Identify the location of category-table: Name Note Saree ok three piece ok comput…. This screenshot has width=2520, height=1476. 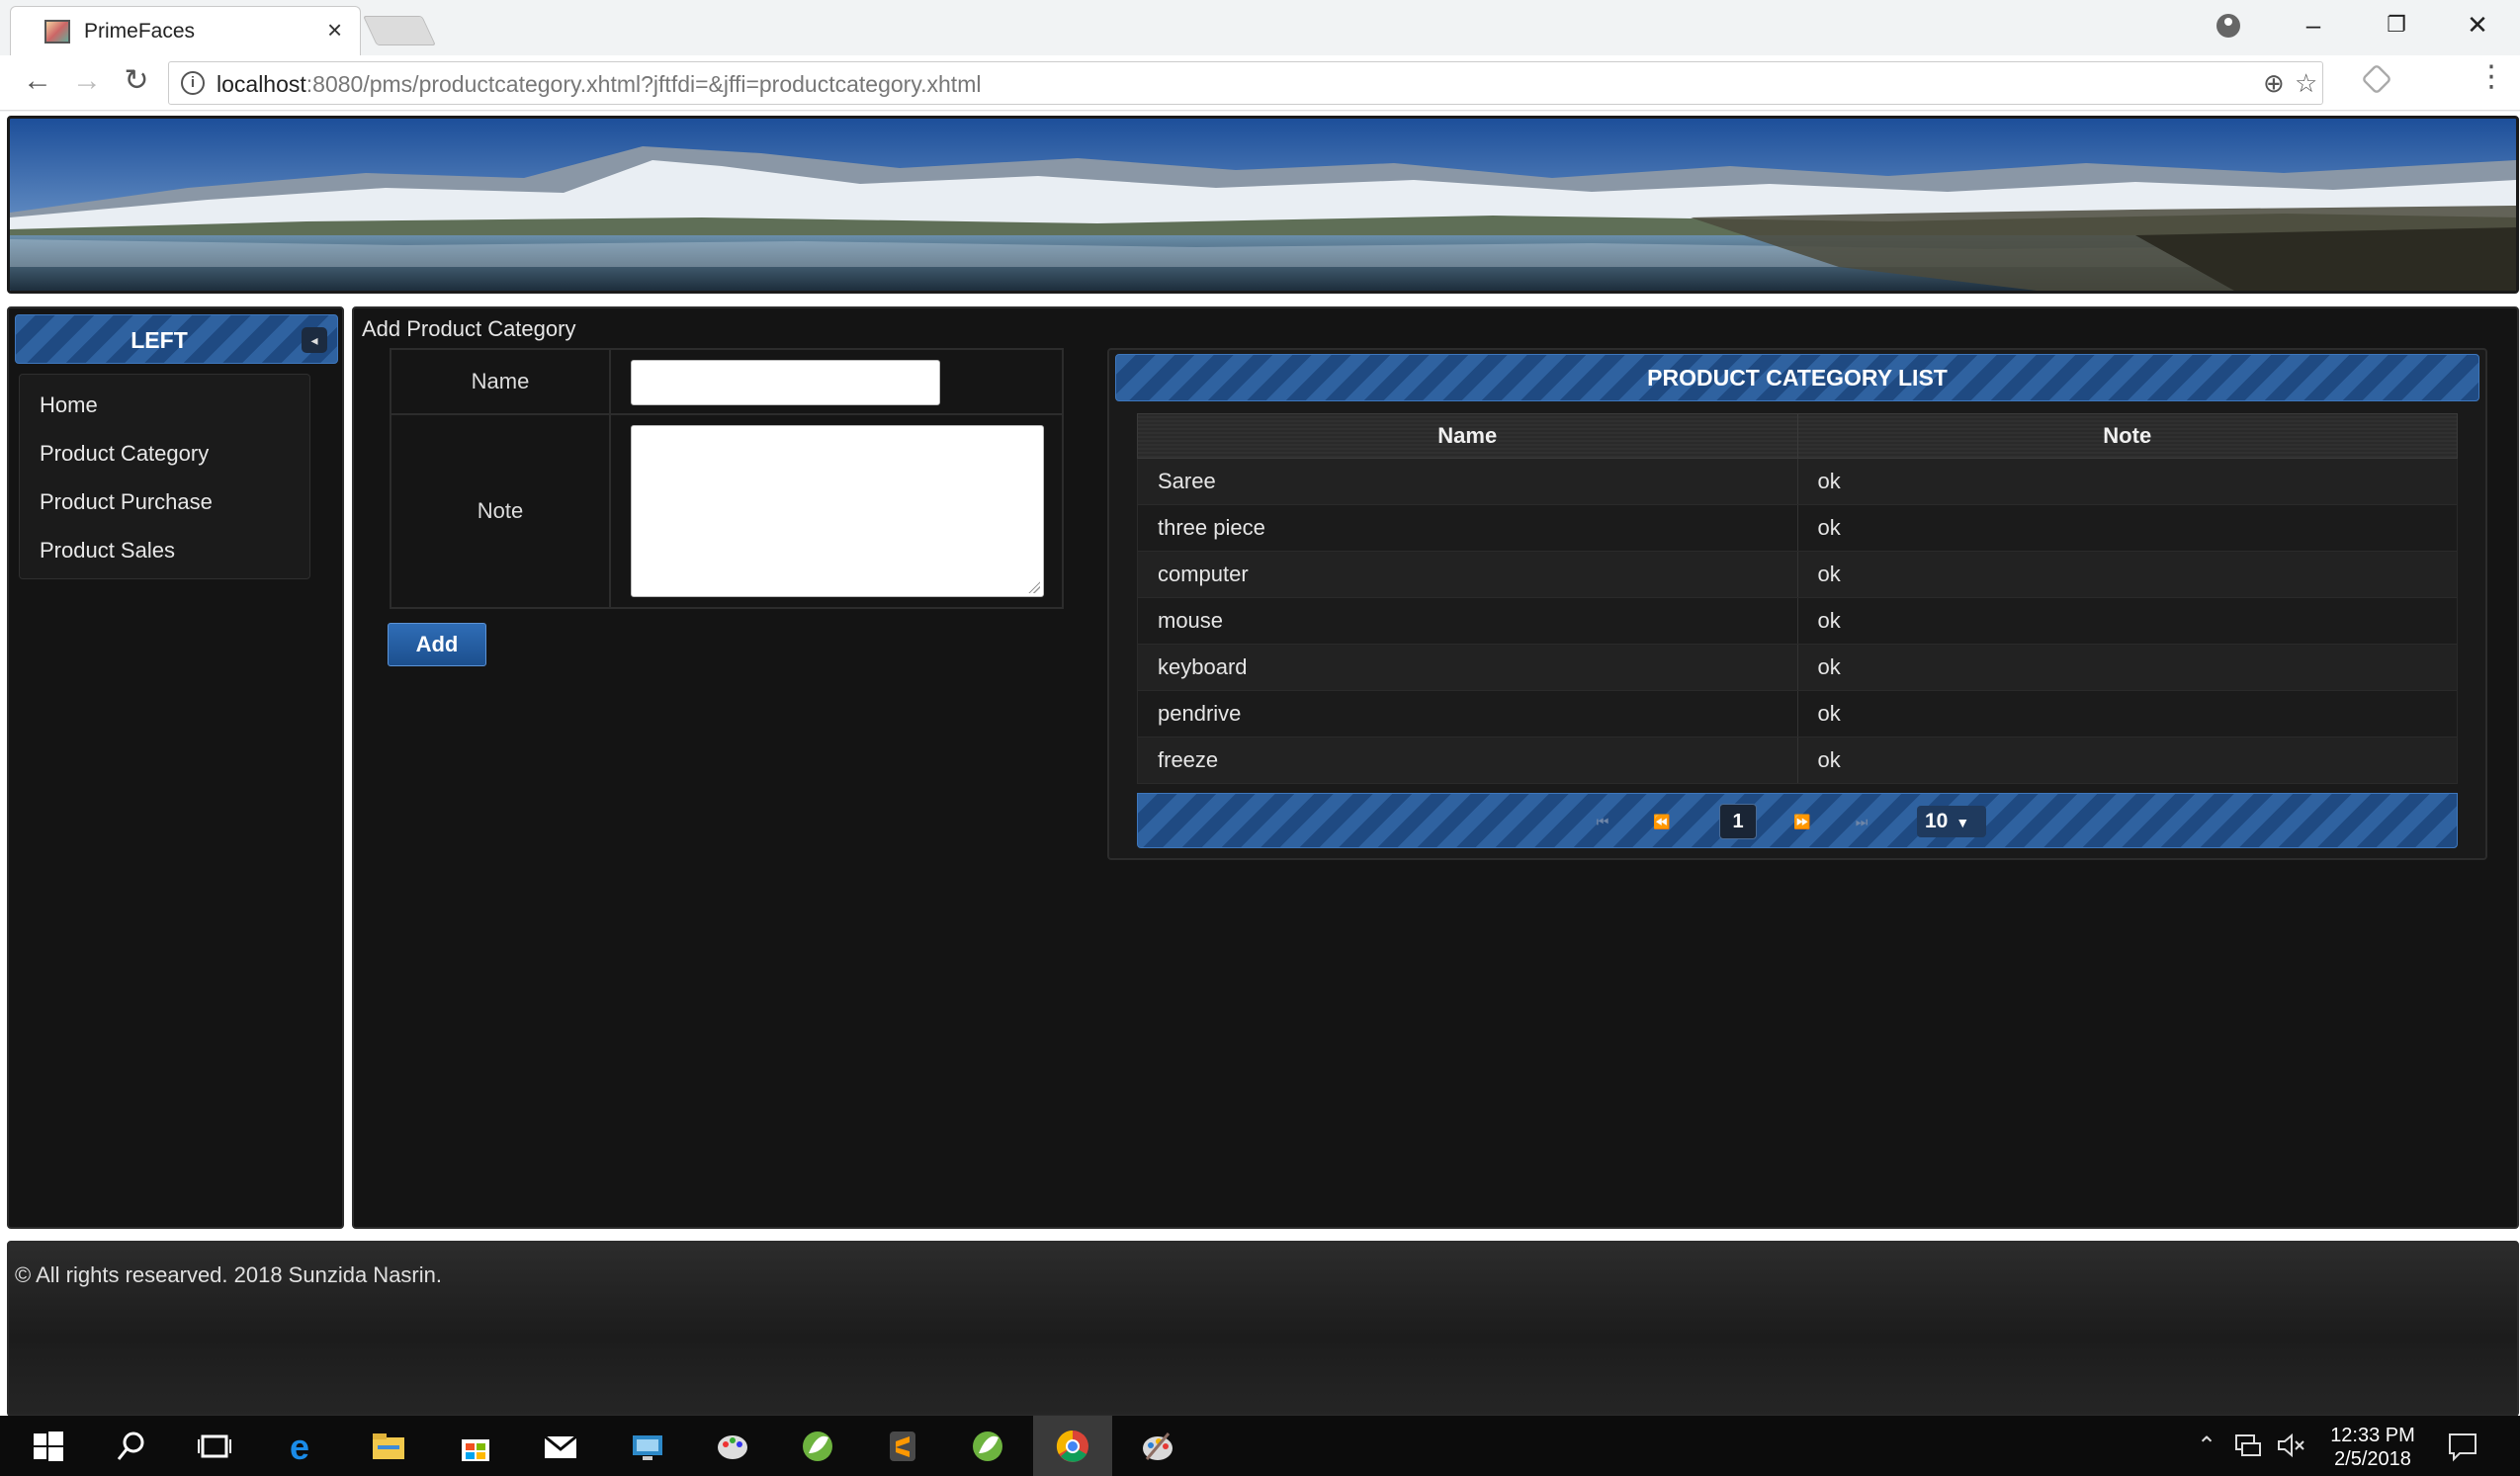
(1797, 598).